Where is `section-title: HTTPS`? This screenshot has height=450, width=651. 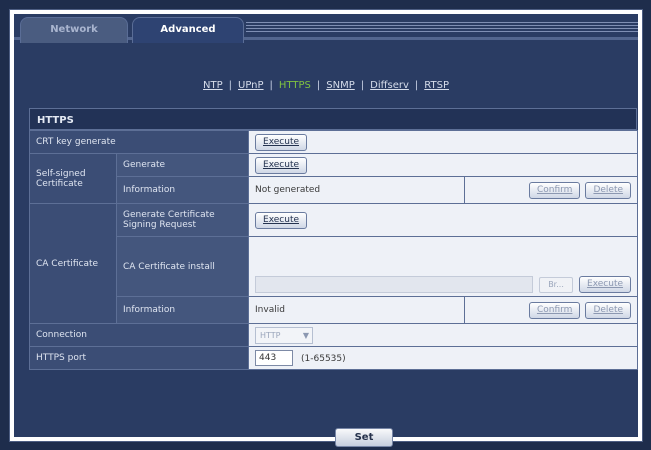
section-title: HTTPS is located at coordinates (333, 119).